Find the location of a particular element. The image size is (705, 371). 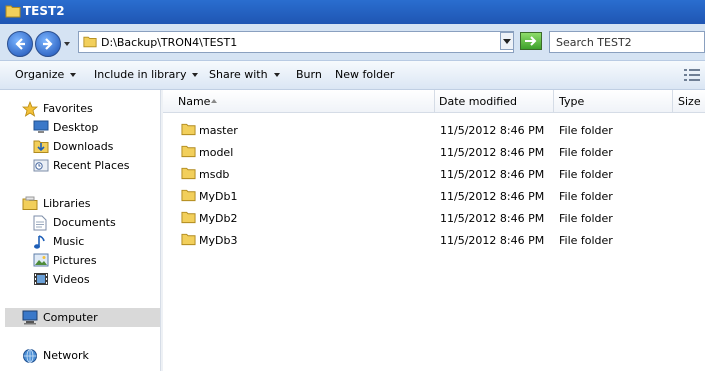

recent-locations-dropdown is located at coordinates (67, 44).